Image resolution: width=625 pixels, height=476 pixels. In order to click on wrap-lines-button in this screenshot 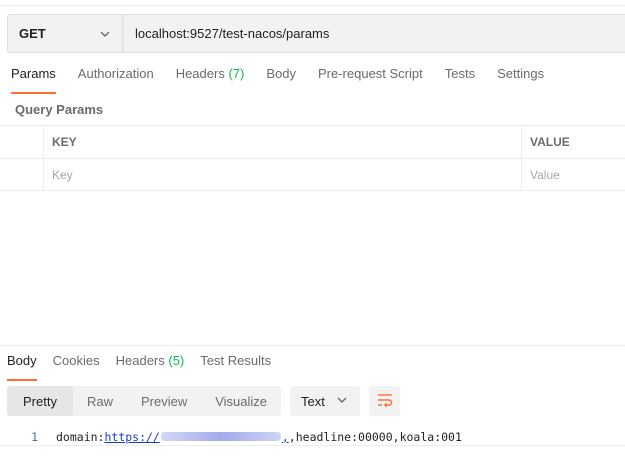, I will do `click(385, 401)`.